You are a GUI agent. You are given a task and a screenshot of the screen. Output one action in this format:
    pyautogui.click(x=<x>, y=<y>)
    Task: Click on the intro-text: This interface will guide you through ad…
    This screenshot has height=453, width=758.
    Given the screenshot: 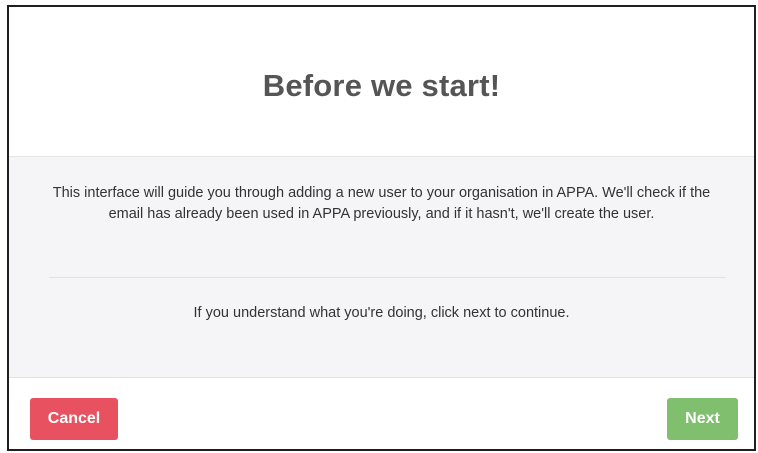 What is the action you would take?
    pyautogui.click(x=381, y=203)
    